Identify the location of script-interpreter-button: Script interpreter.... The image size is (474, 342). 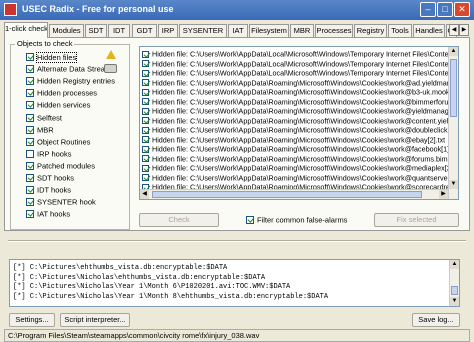
(95, 320).